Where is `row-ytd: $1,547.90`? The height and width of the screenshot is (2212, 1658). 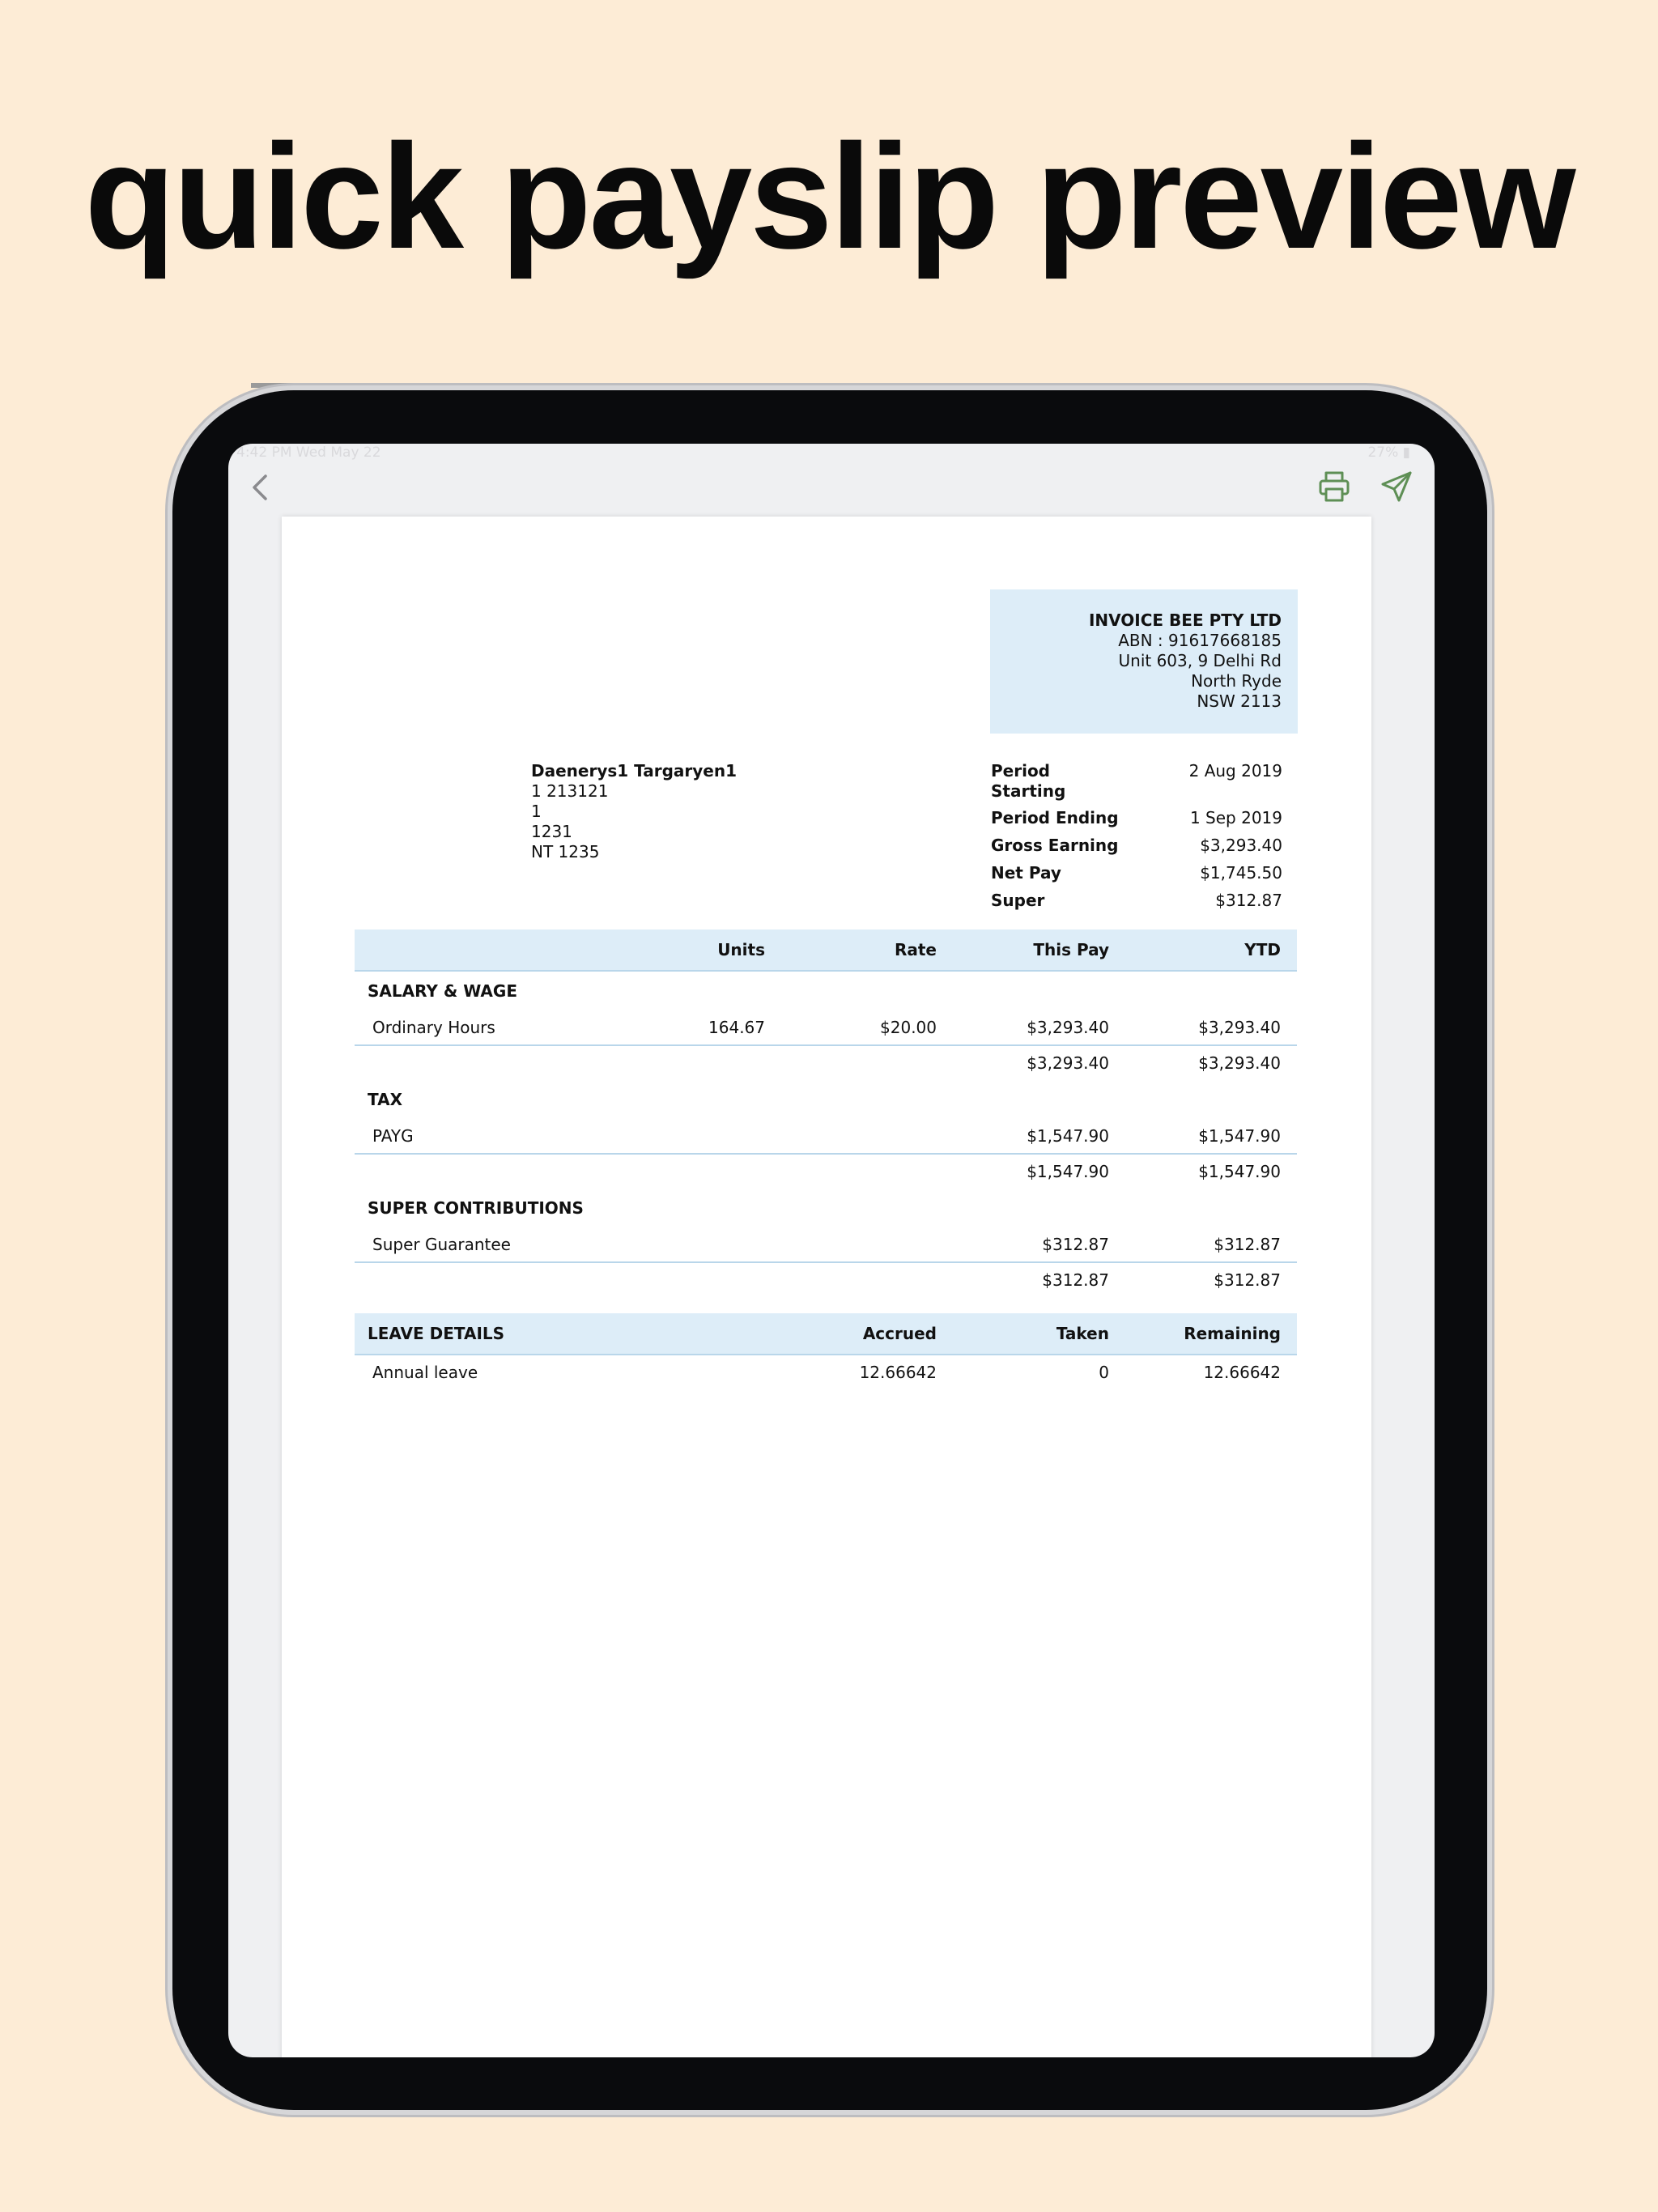 row-ytd: $1,547.90 is located at coordinates (1239, 1136).